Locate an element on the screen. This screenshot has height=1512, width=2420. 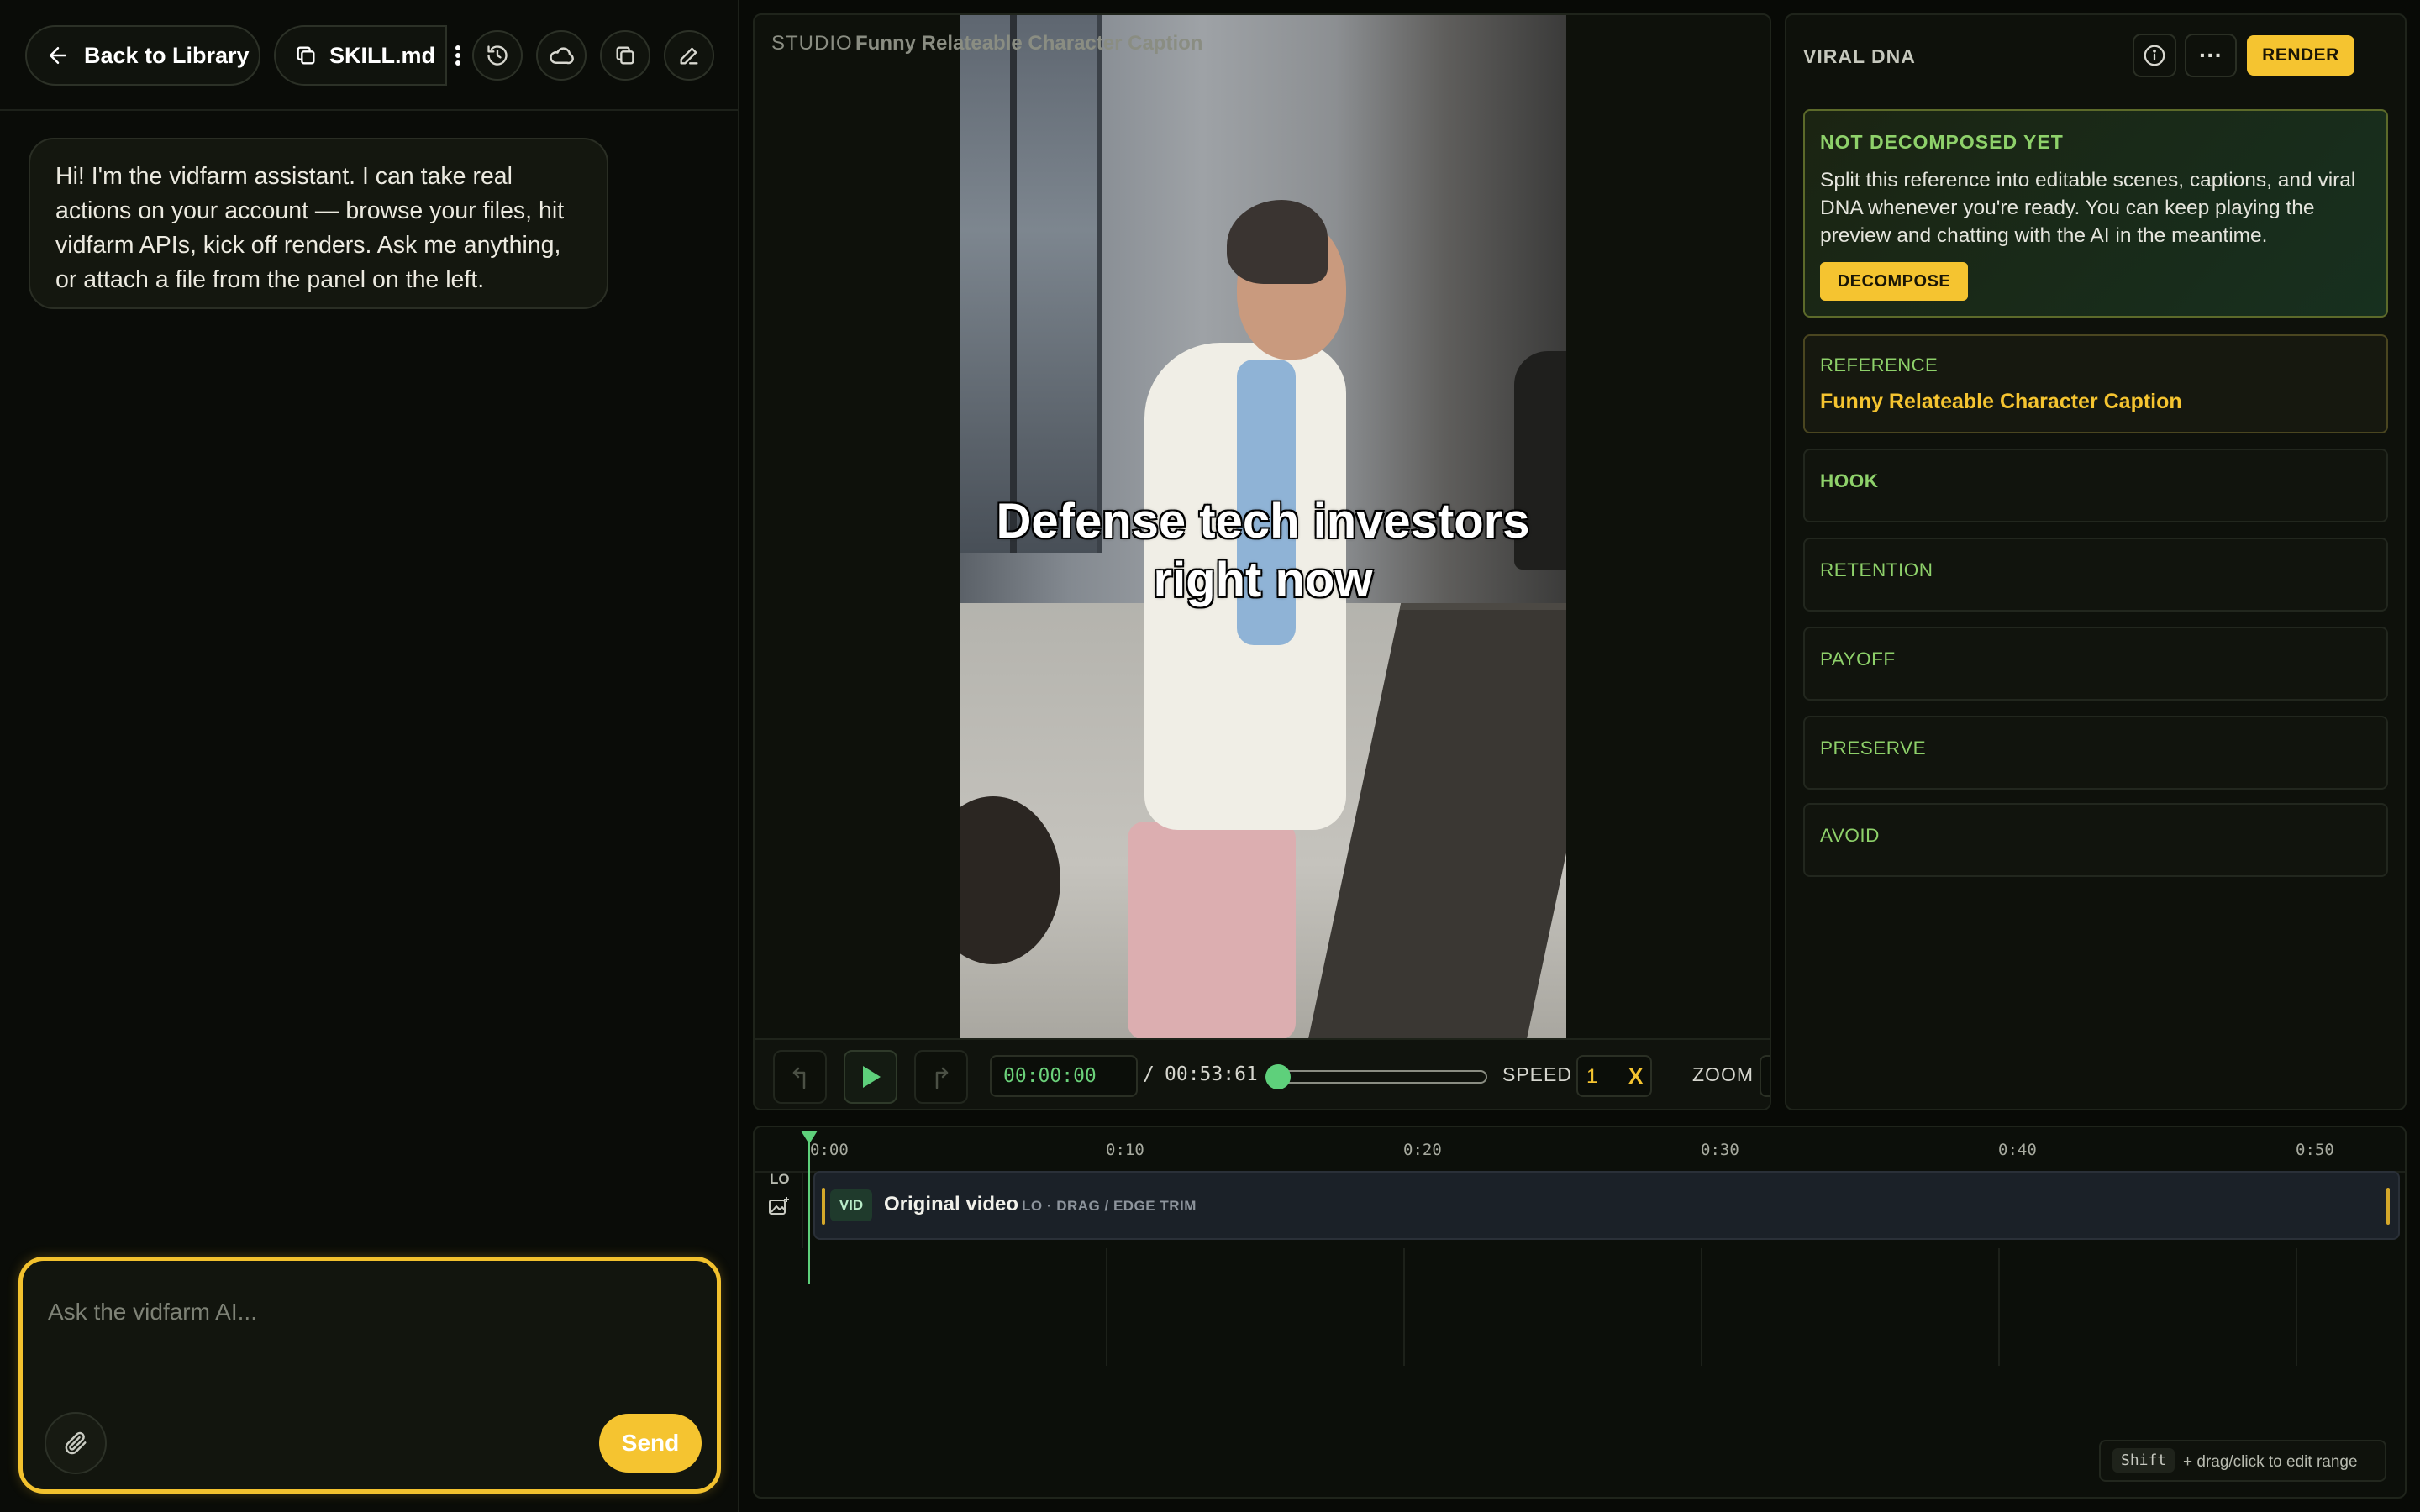
section-label: PRESERVE is located at coordinates (1873, 748).